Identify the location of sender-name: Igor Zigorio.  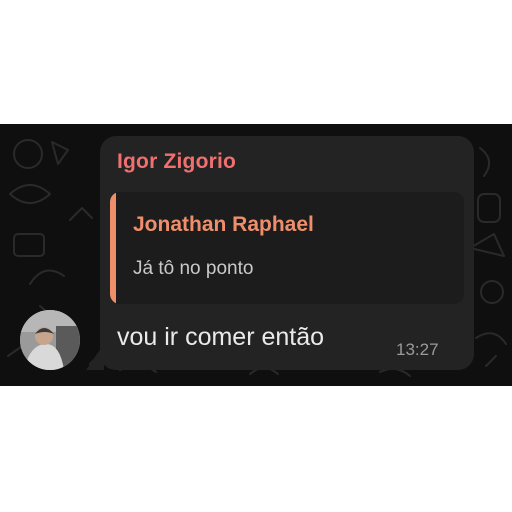
(176, 162).